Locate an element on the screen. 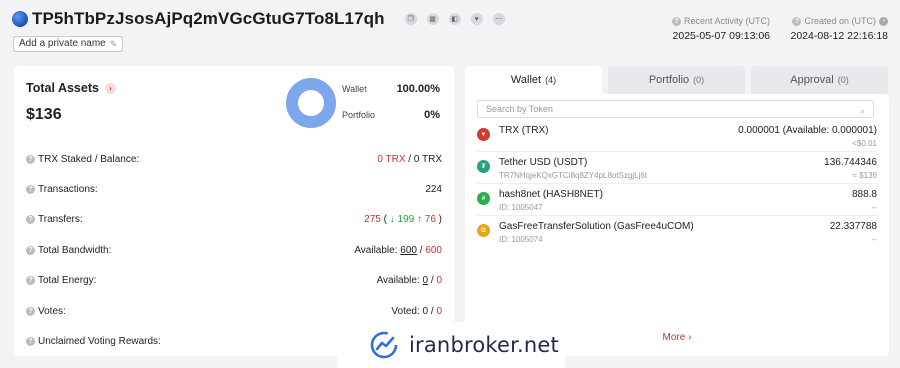  private-name-label: Add a private name is located at coordinates (62, 43).